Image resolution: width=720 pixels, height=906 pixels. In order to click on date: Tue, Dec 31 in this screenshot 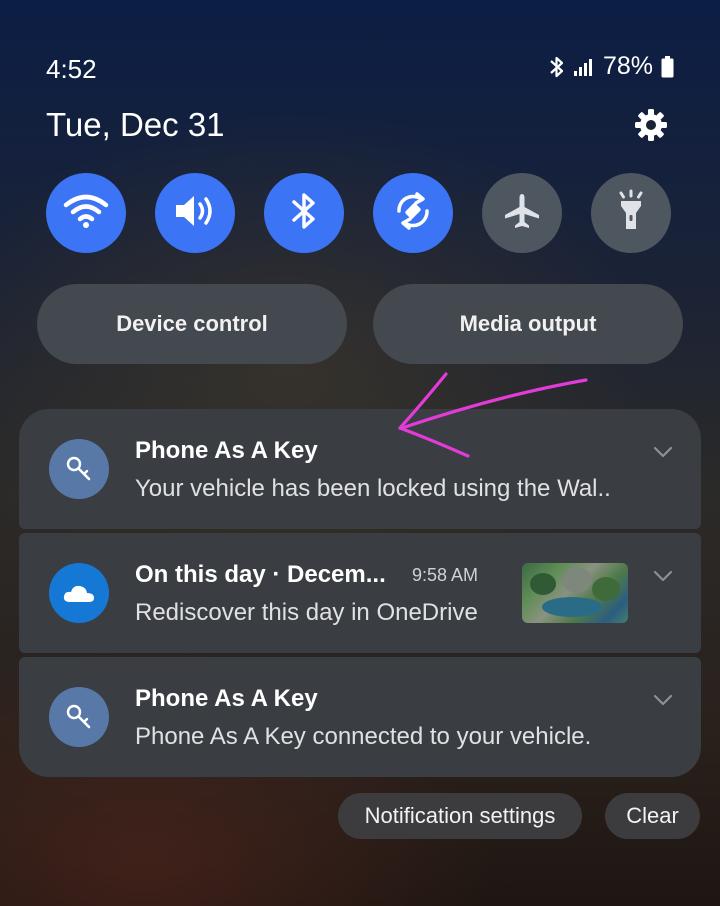, I will do `click(135, 124)`.